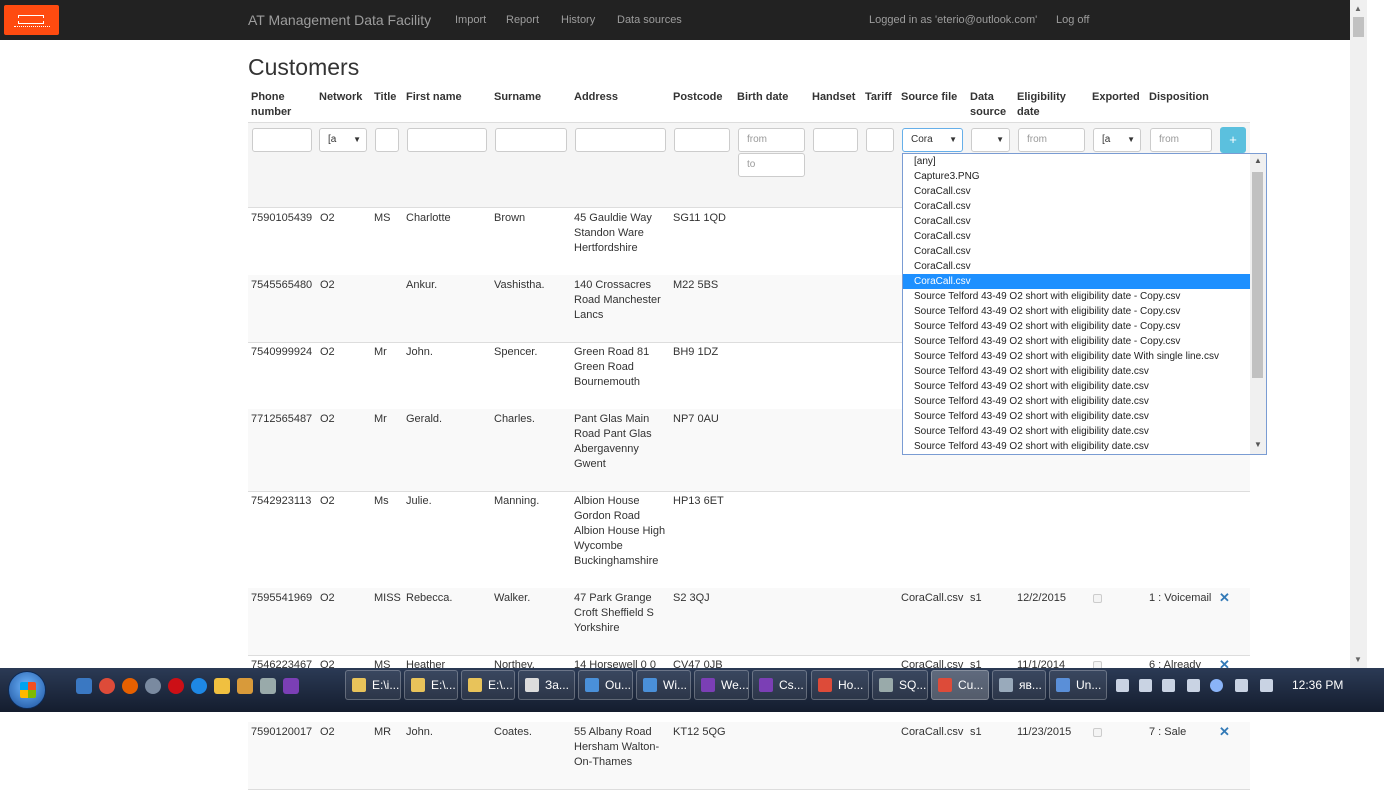 This screenshot has height=790, width=1384. What do you see at coordinates (522, 20) in the screenshot?
I see `nav-report: Report` at bounding box center [522, 20].